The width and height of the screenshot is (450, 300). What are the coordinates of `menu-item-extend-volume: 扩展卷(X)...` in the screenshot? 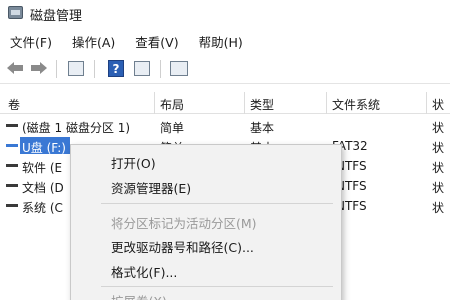 It's located at (145, 295).